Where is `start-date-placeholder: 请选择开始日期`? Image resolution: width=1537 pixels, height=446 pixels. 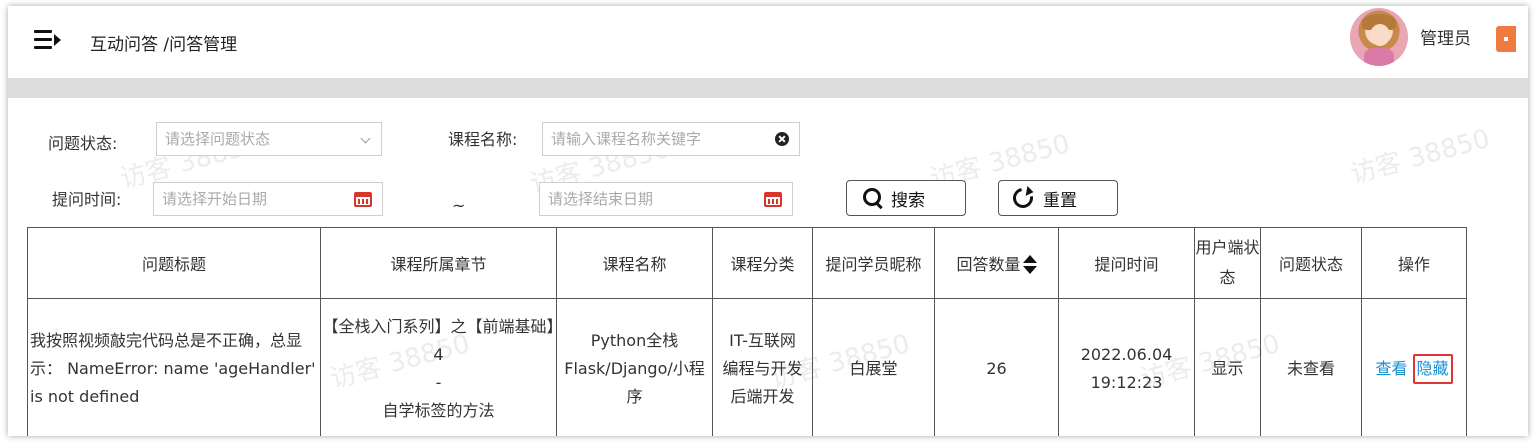 start-date-placeholder: 请选择开始日期 is located at coordinates (215, 199).